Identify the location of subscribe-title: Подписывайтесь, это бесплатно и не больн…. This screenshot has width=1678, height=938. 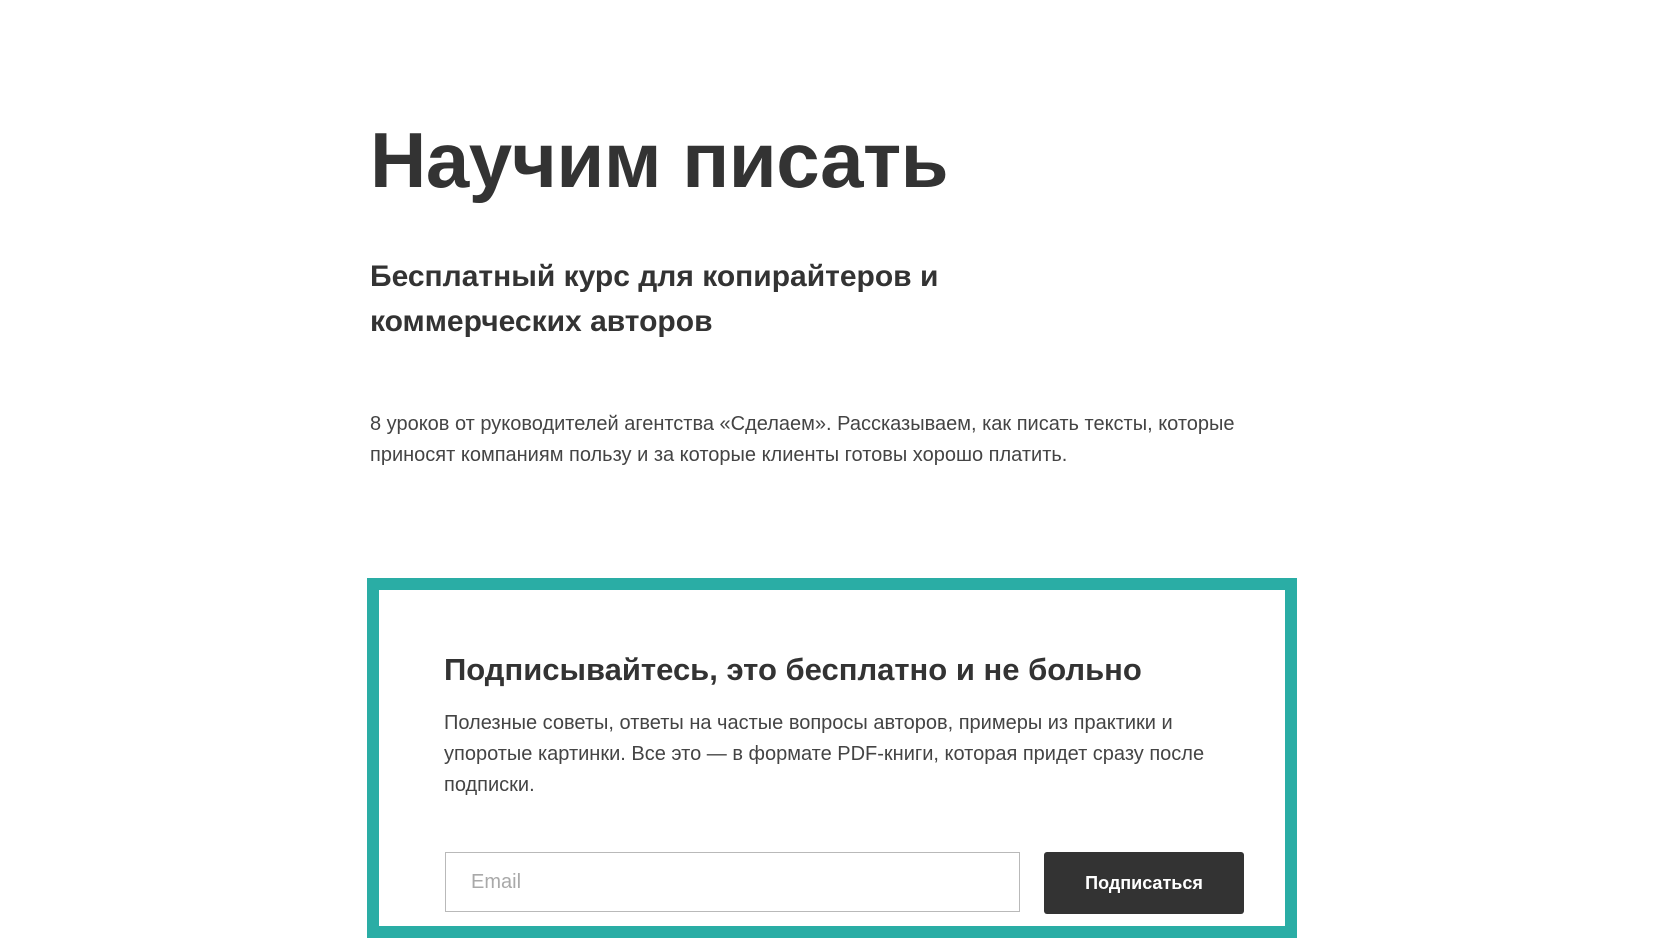
(793, 669).